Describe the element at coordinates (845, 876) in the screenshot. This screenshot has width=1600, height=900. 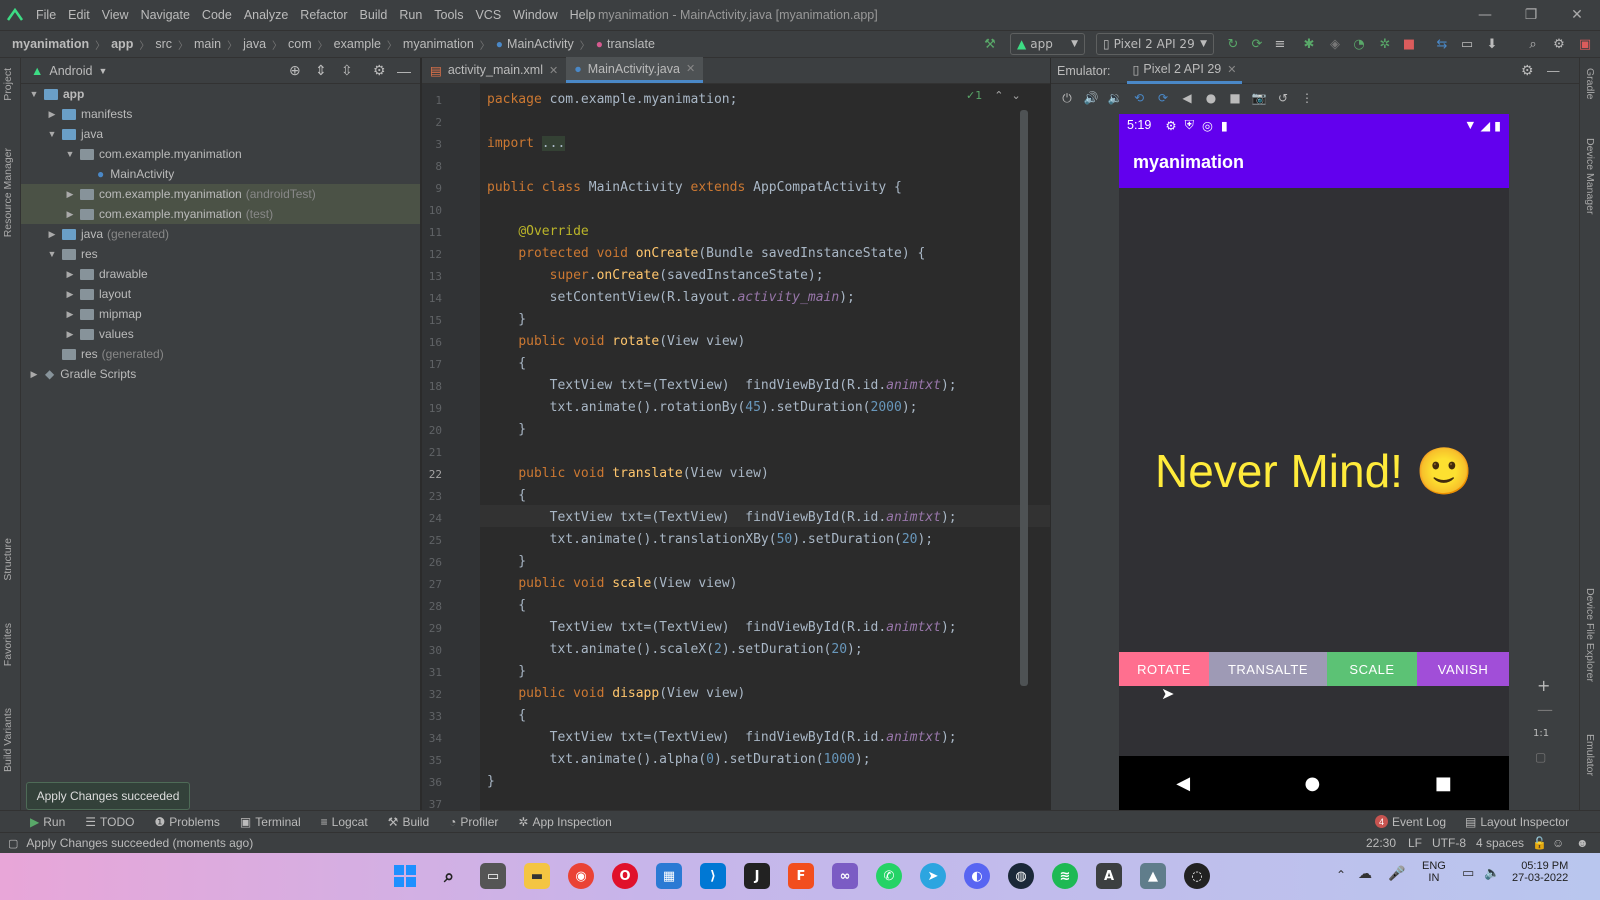
I see `visual-studio-icon: ∞` at that location.